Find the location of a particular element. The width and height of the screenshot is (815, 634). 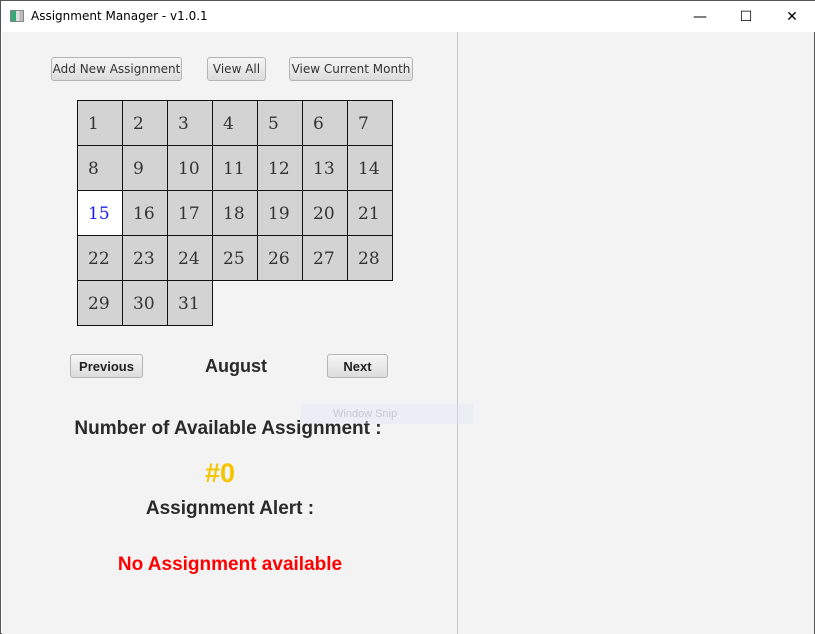

close-button: ✕ is located at coordinates (792, 16).